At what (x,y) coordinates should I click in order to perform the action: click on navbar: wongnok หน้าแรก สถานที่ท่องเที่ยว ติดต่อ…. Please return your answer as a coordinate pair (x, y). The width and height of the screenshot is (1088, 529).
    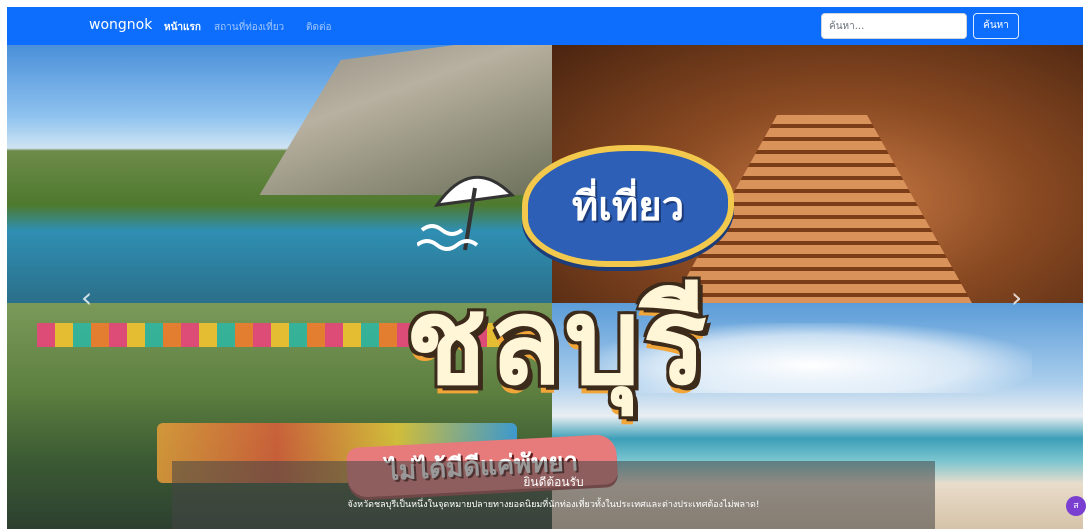
    Looking at the image, I should click on (545, 26).